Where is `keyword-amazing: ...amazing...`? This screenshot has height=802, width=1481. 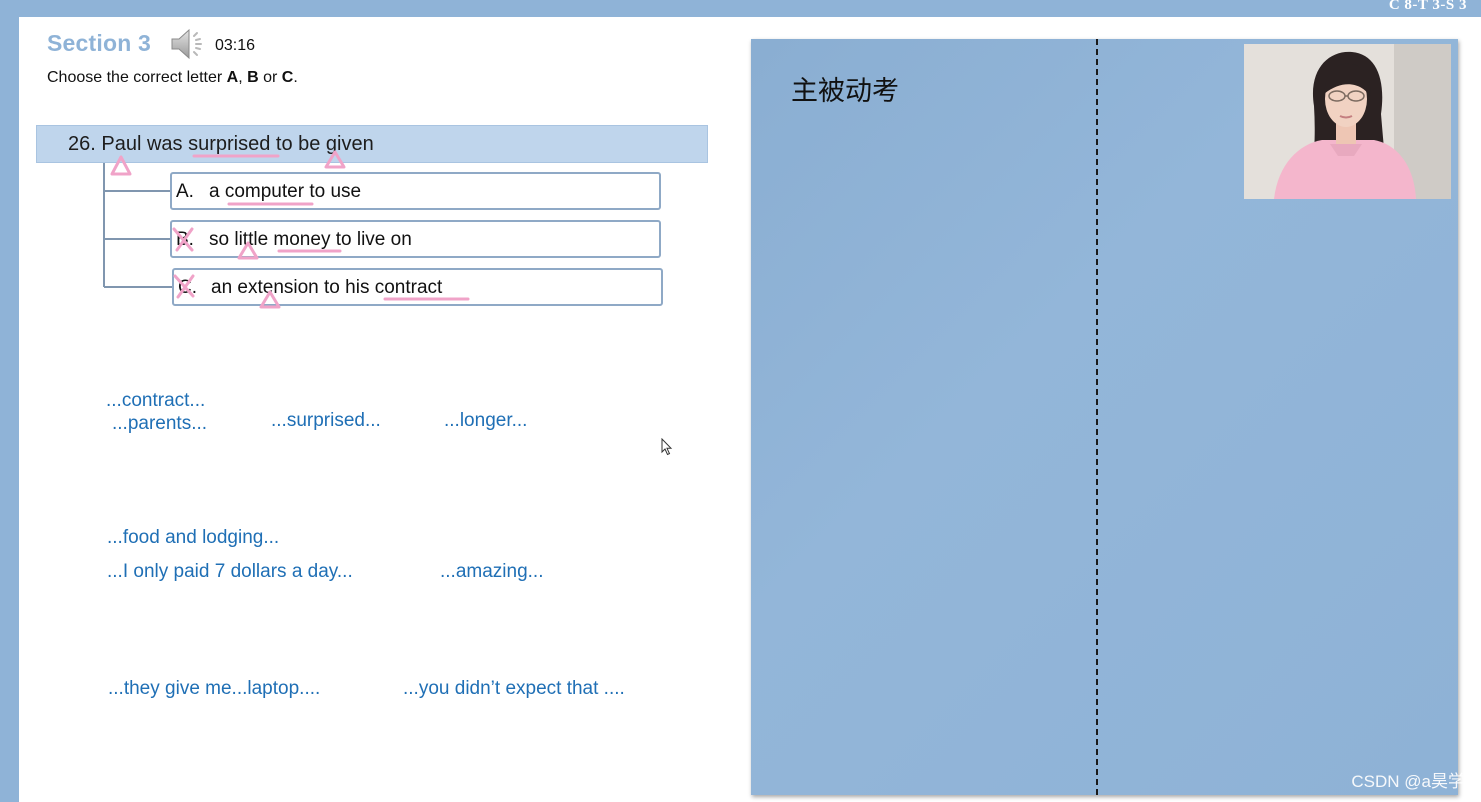 keyword-amazing: ...amazing... is located at coordinates (492, 571).